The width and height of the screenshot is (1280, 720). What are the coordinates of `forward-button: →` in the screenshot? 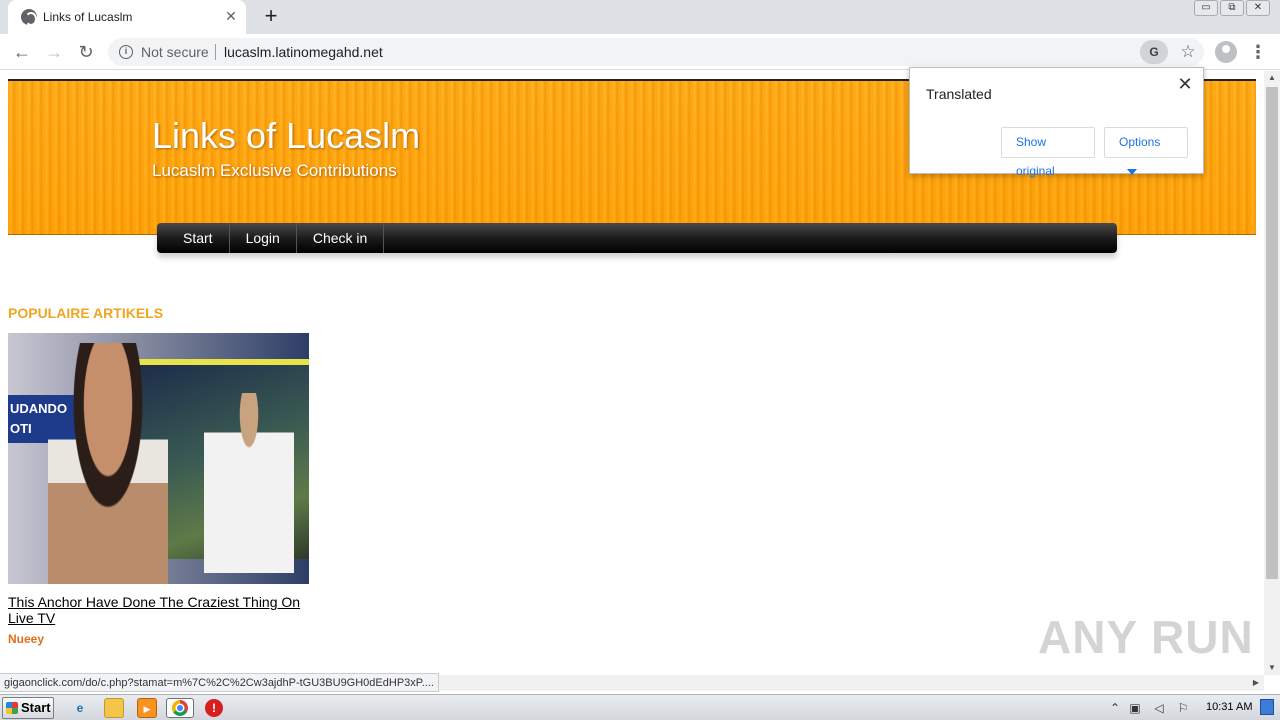 It's located at (54, 52).